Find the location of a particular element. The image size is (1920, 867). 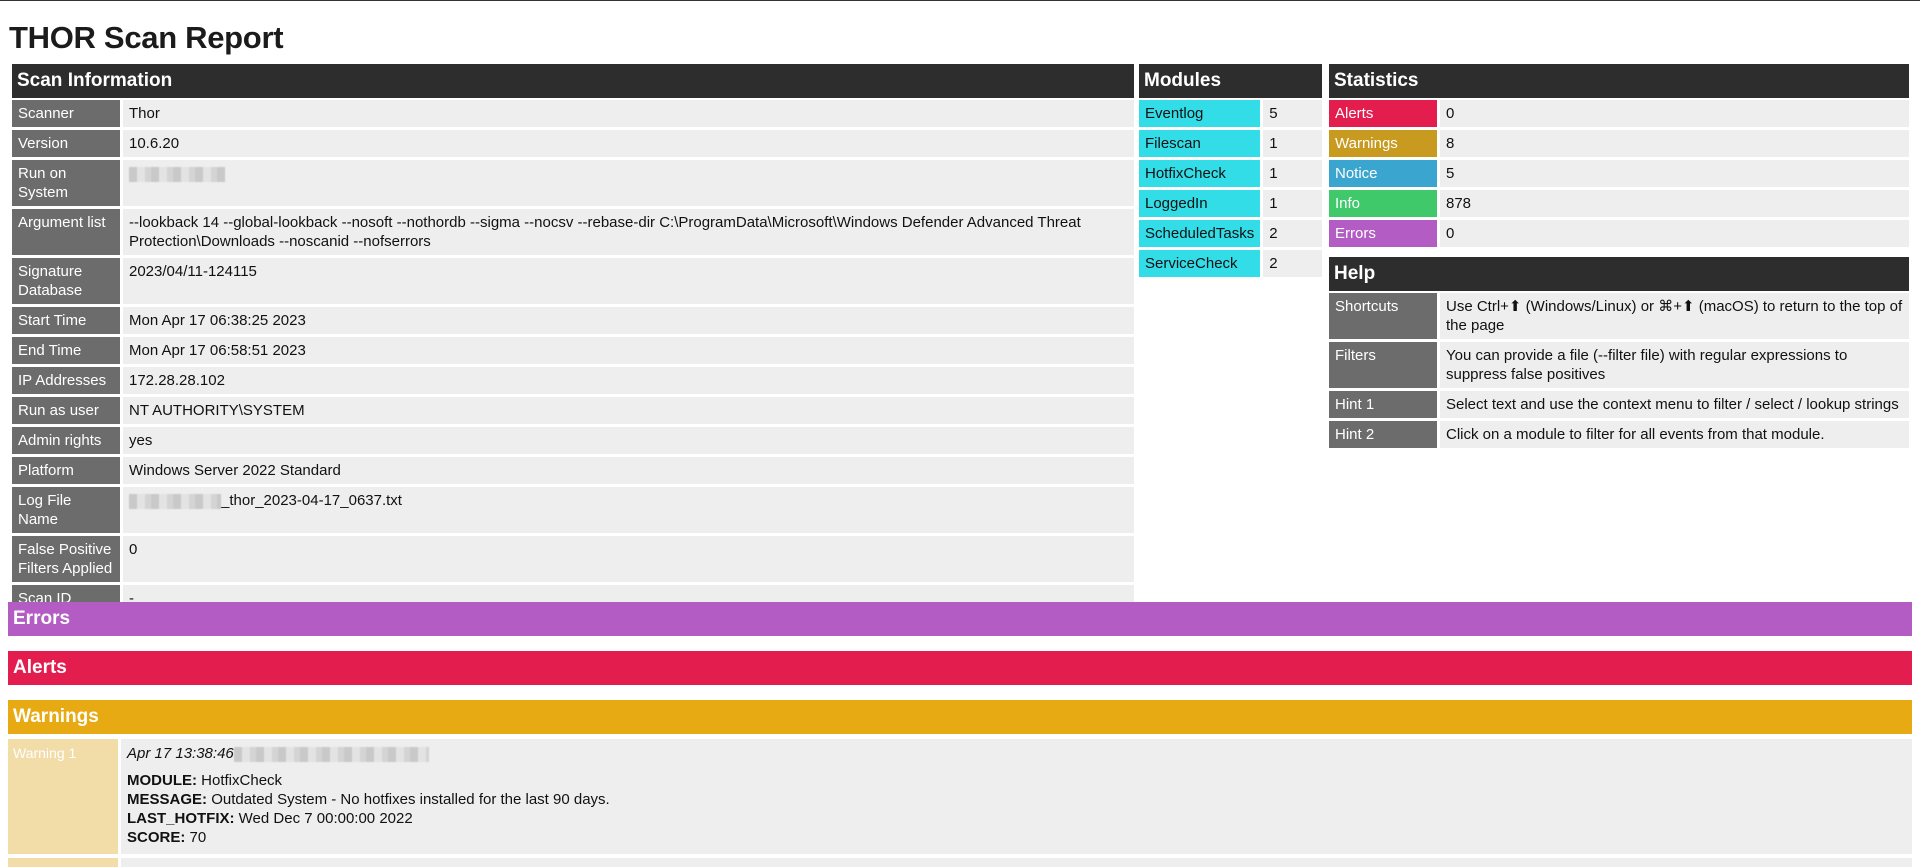

module-row: Filescan 1 is located at coordinates (1230, 143).